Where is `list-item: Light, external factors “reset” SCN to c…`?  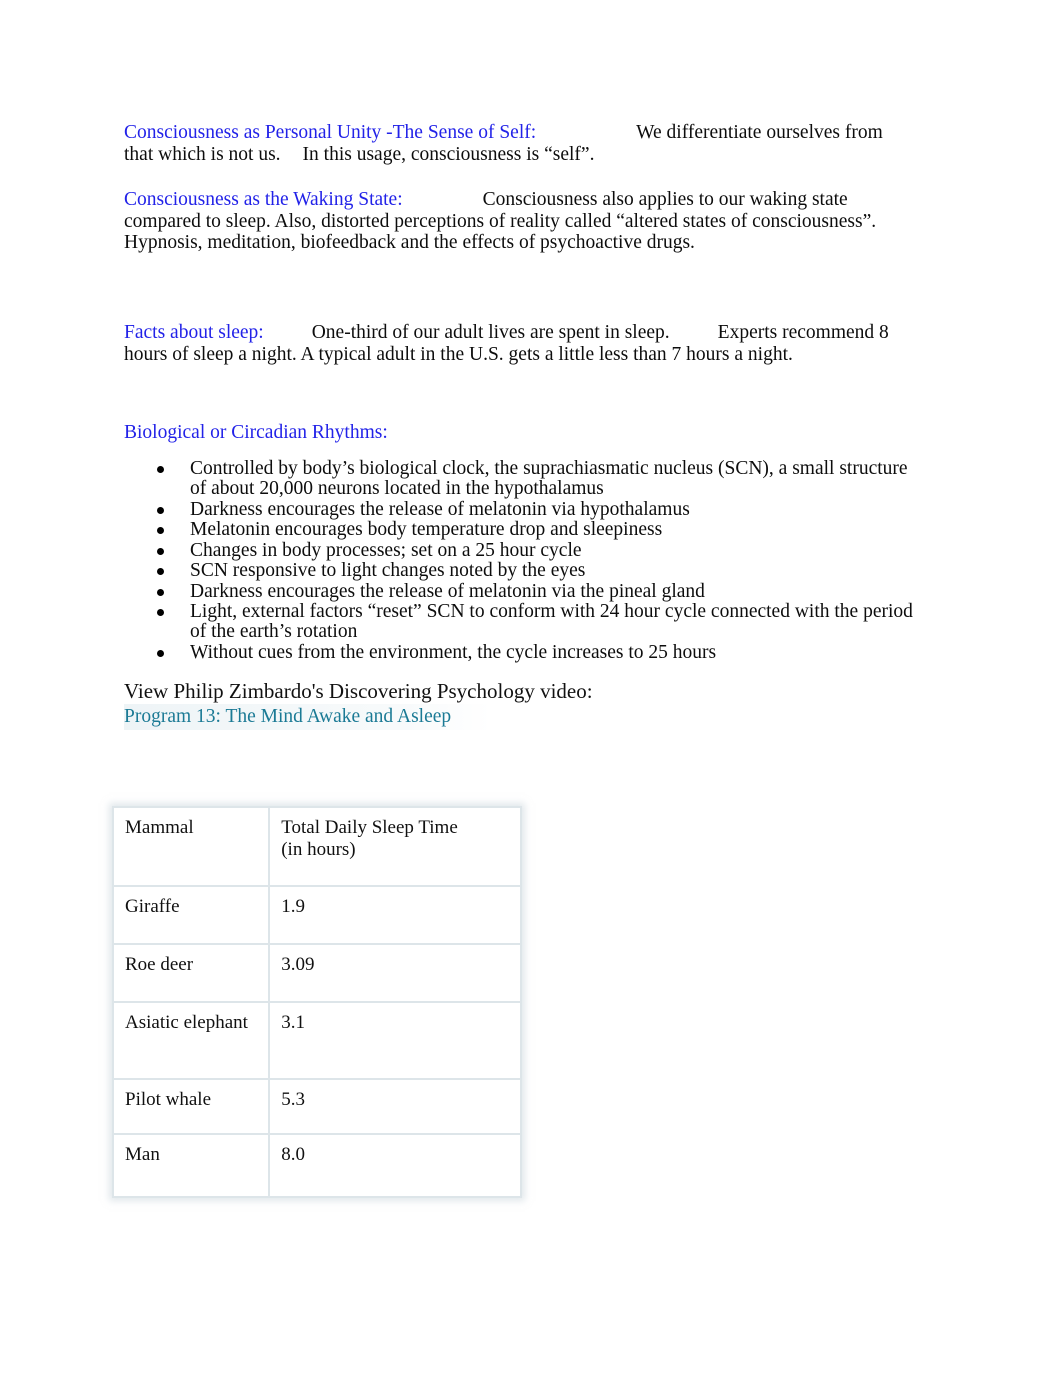 list-item: Light, external factors “reset” SCN to c… is located at coordinates (519, 622).